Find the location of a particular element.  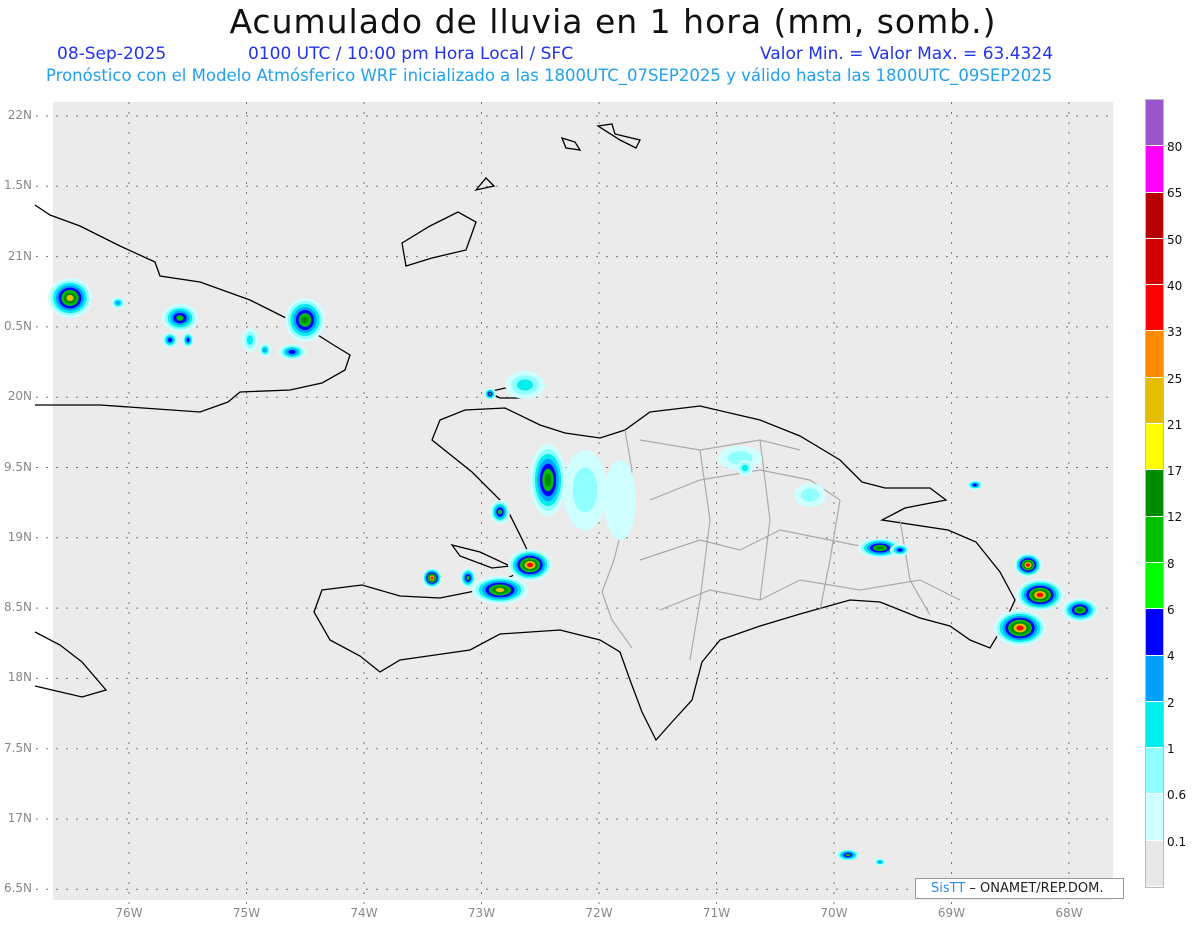

lon-label: 68W is located at coordinates (1069, 913).